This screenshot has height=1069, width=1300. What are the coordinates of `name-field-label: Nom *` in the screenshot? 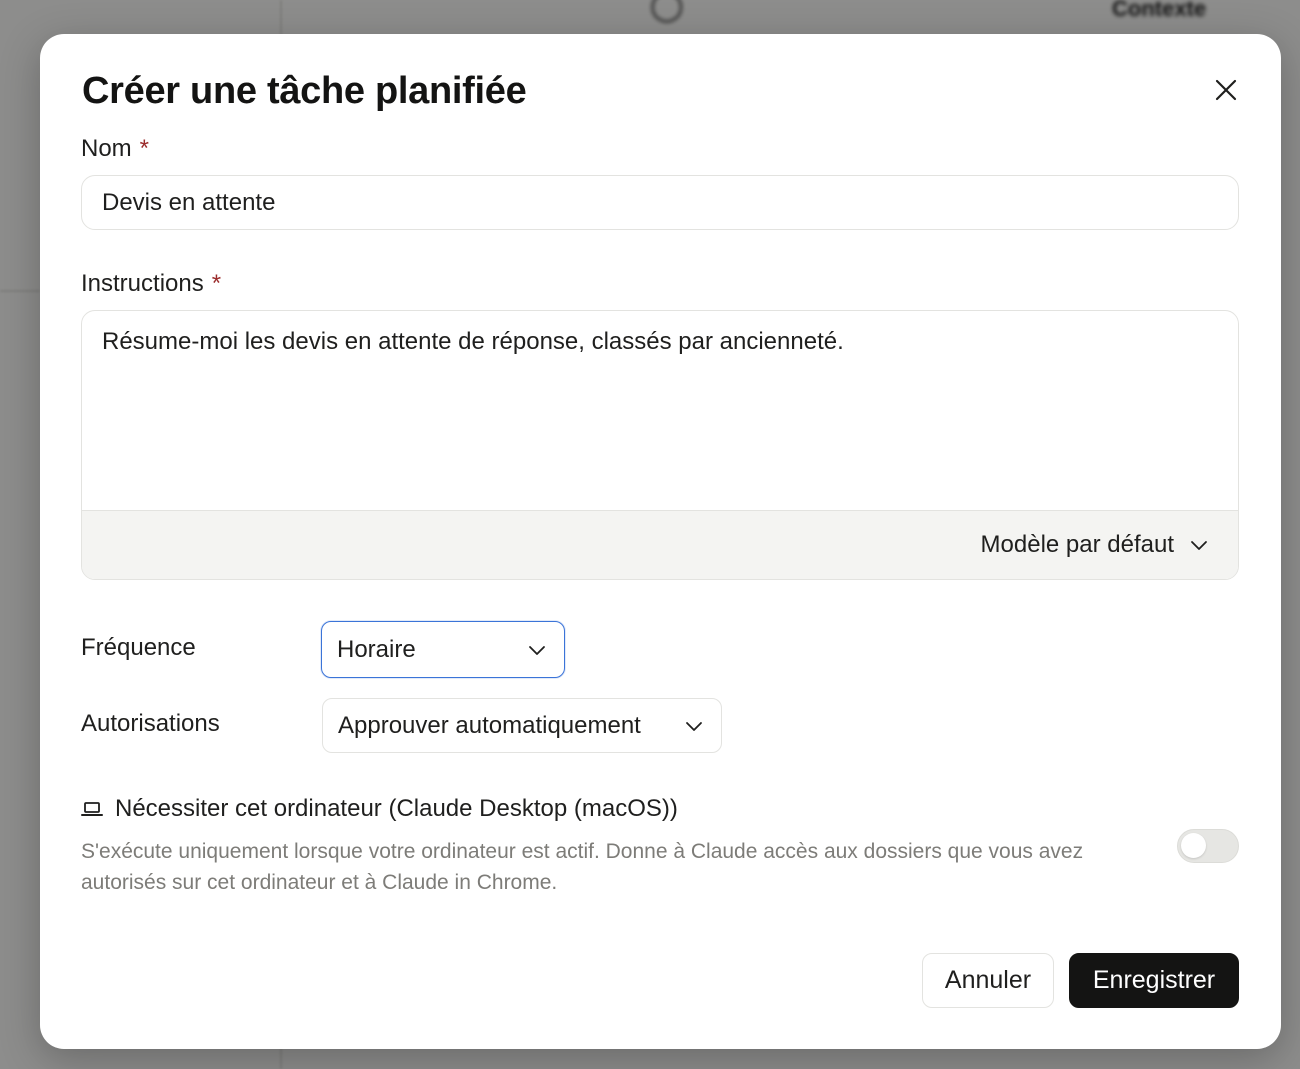 It's located at (115, 149).